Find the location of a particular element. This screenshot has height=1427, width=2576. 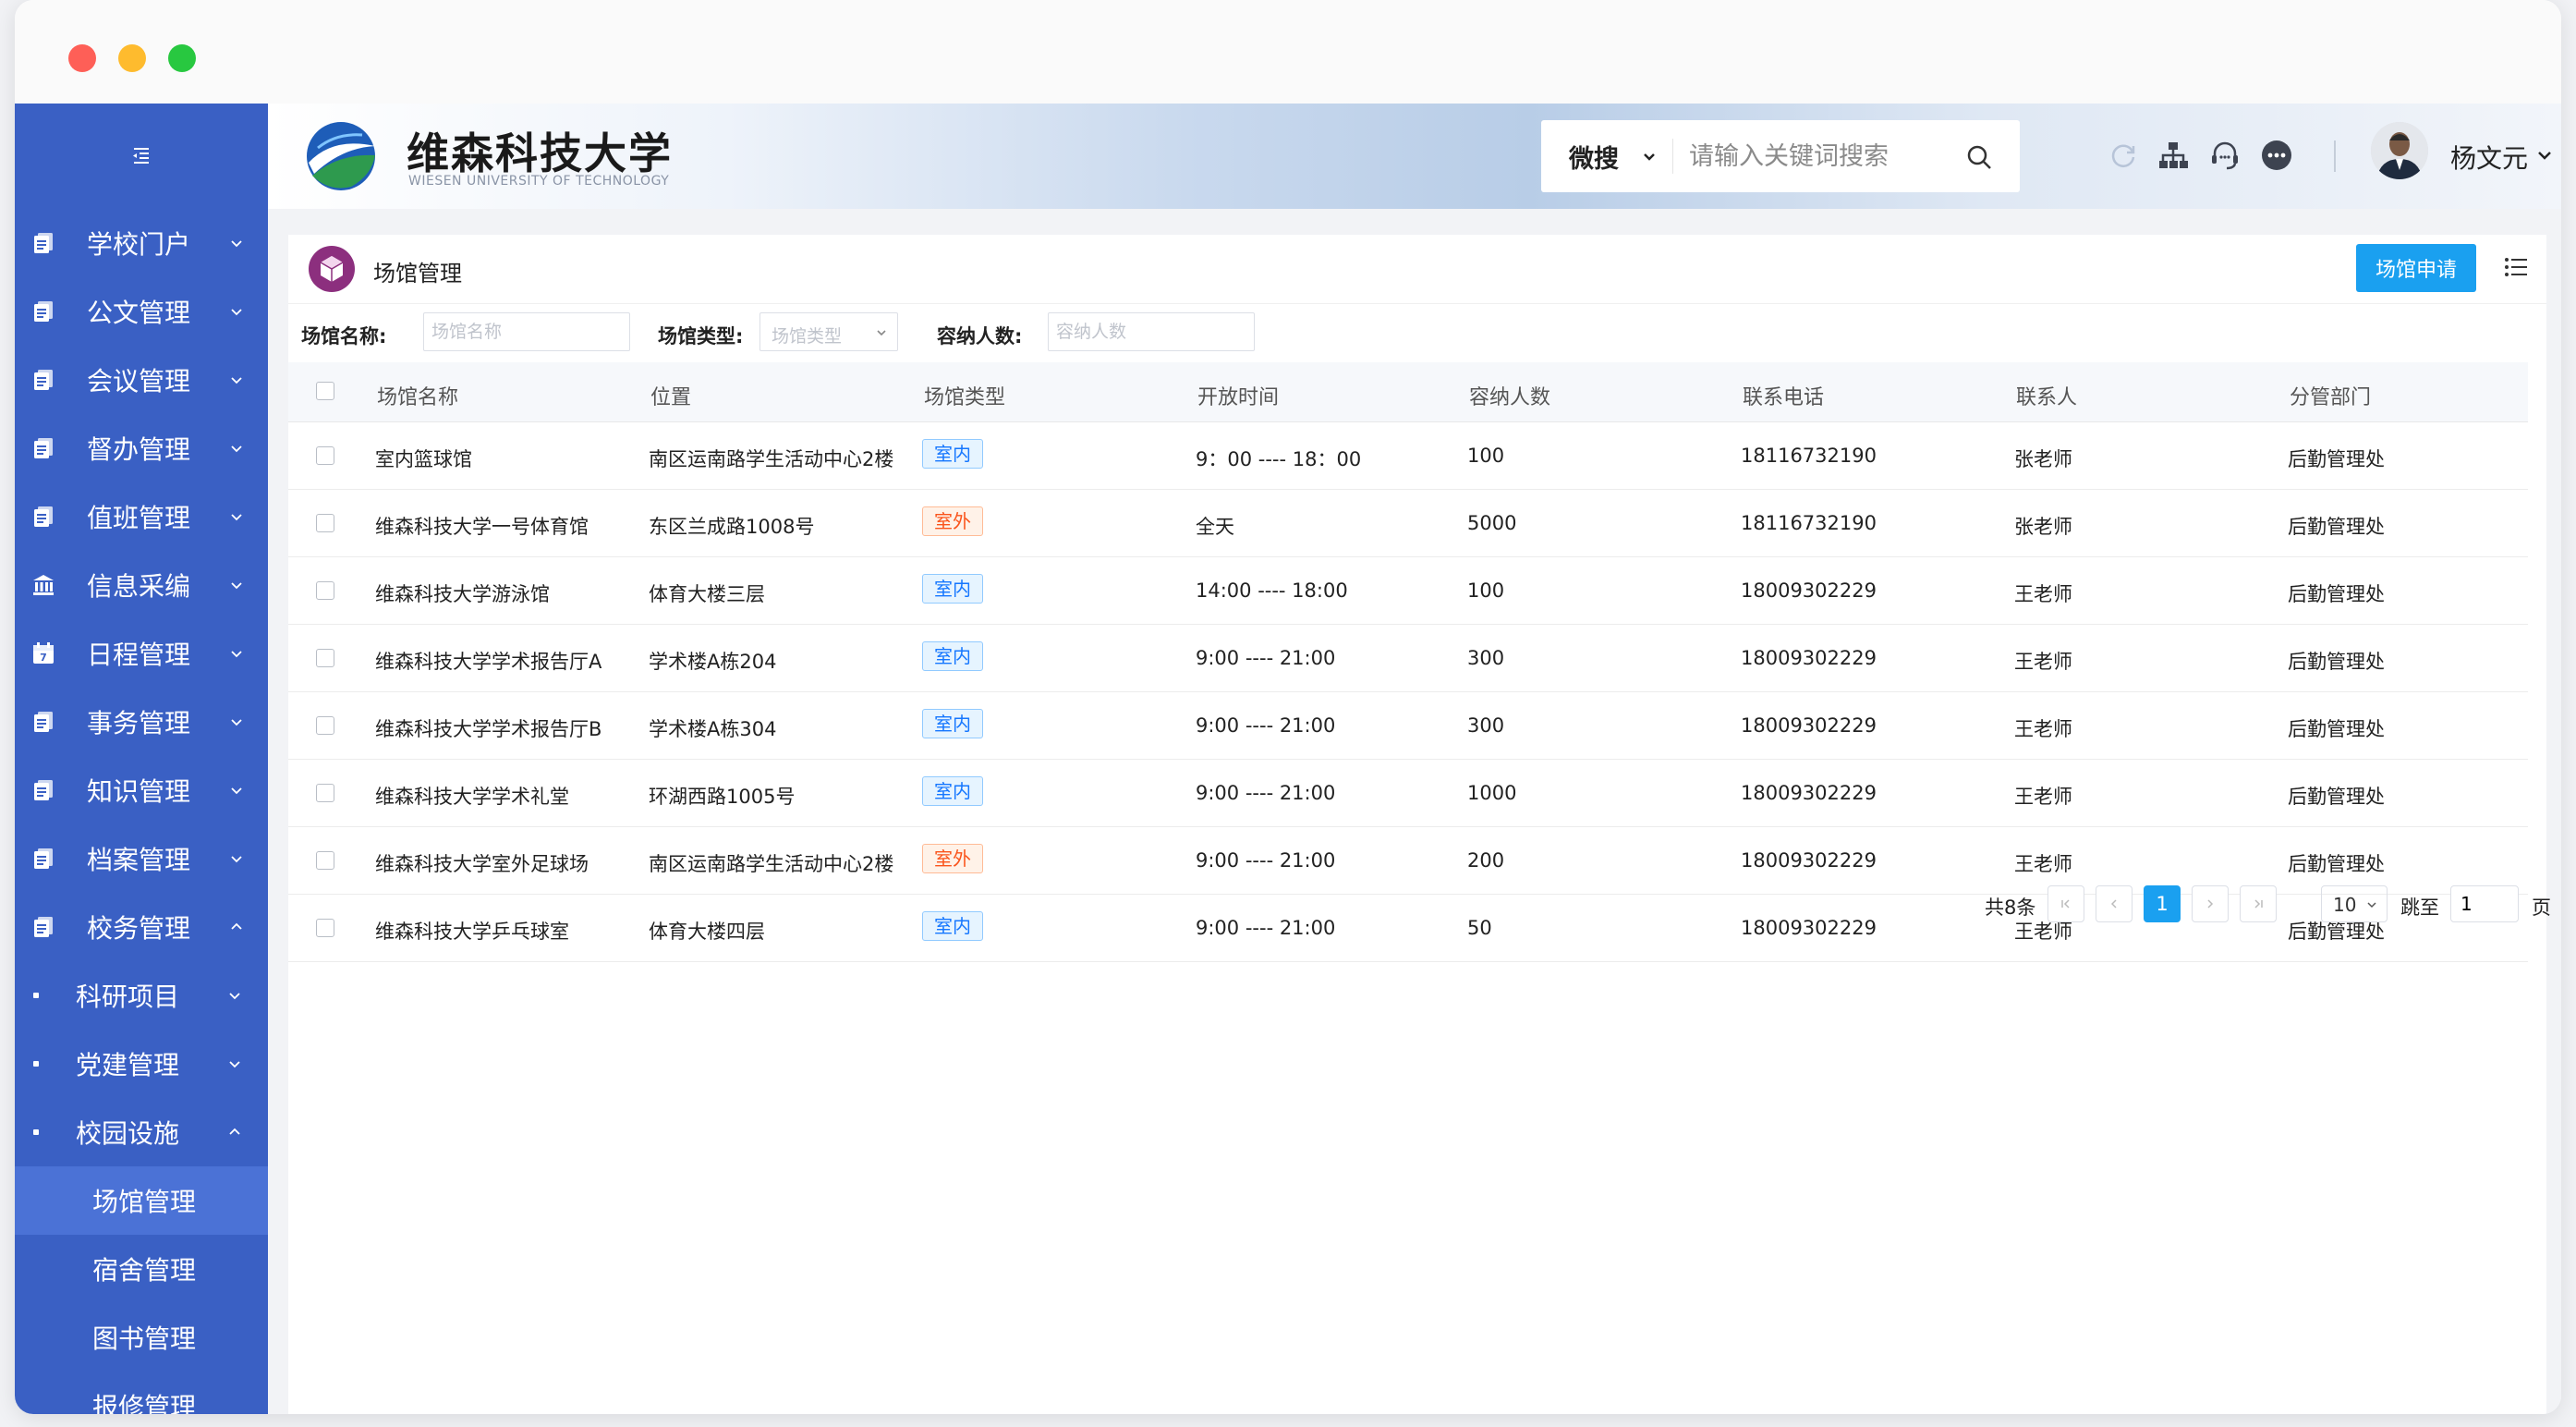

column-header: 场馆类型 is located at coordinates (964, 395).